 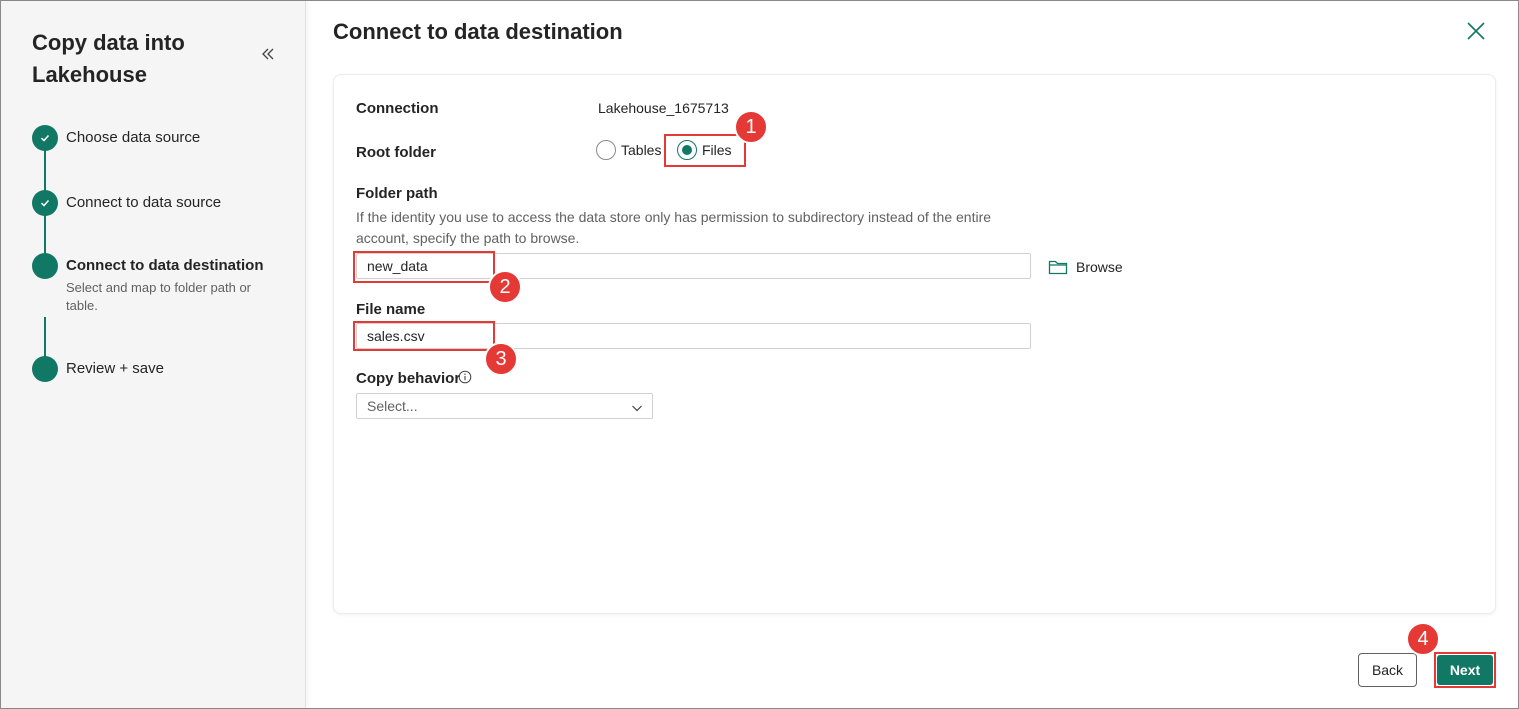 What do you see at coordinates (606, 150) in the screenshot?
I see `radio-circle` at bounding box center [606, 150].